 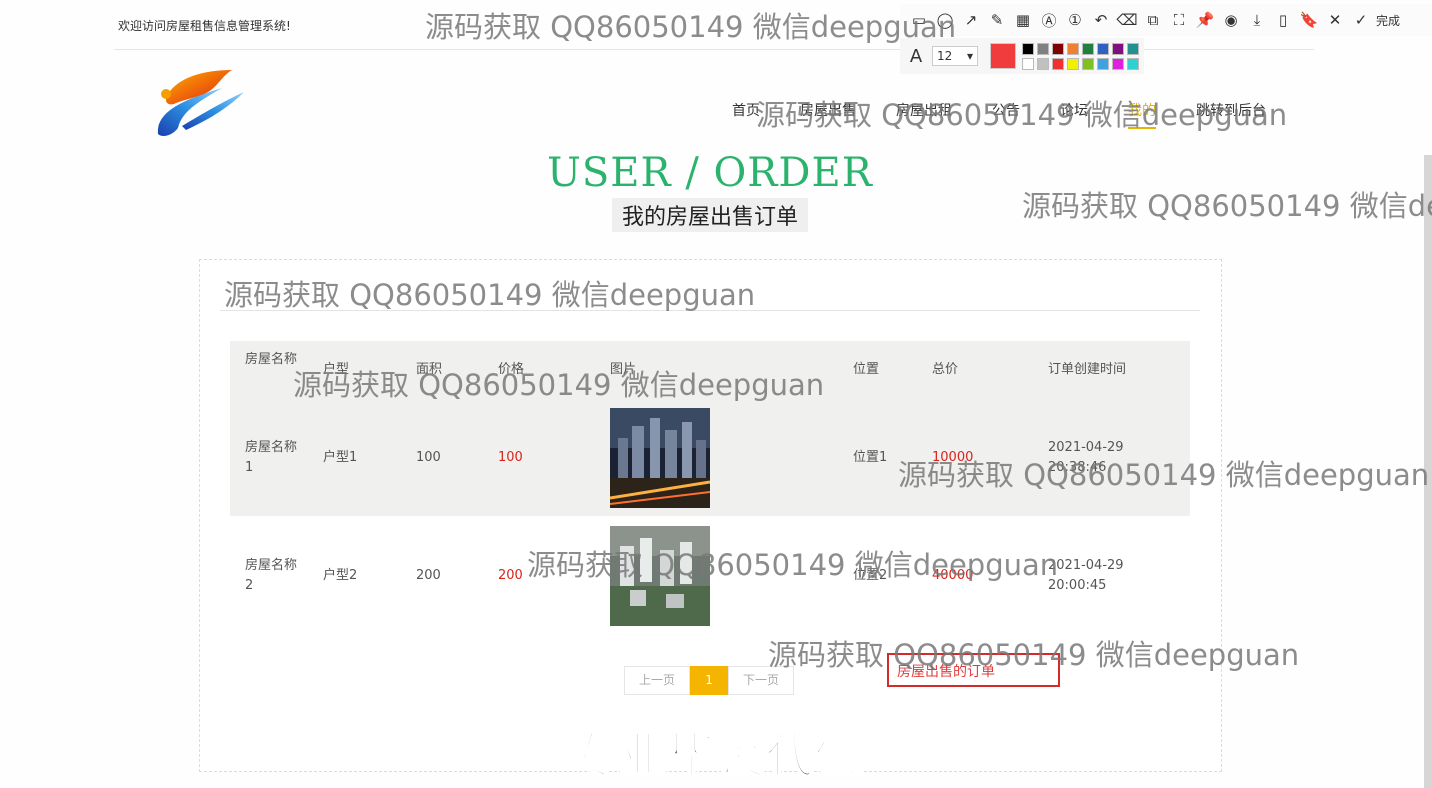 What do you see at coordinates (1080, 56) in the screenshot?
I see `color-palette` at bounding box center [1080, 56].